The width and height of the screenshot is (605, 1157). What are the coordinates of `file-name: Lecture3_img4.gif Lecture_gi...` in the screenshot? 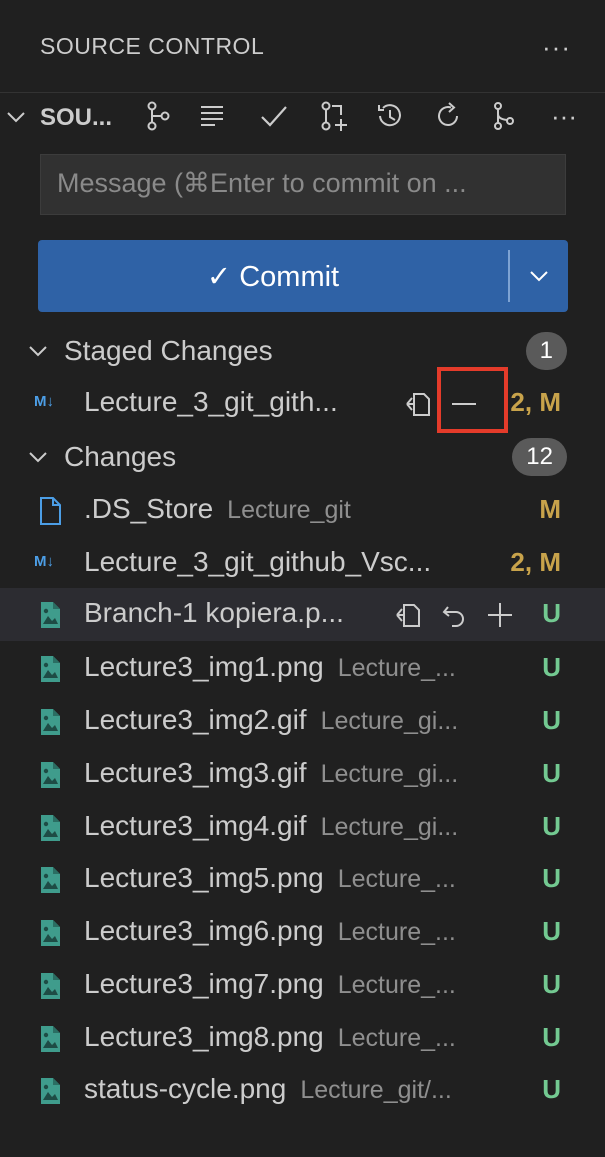 It's located at (271, 825).